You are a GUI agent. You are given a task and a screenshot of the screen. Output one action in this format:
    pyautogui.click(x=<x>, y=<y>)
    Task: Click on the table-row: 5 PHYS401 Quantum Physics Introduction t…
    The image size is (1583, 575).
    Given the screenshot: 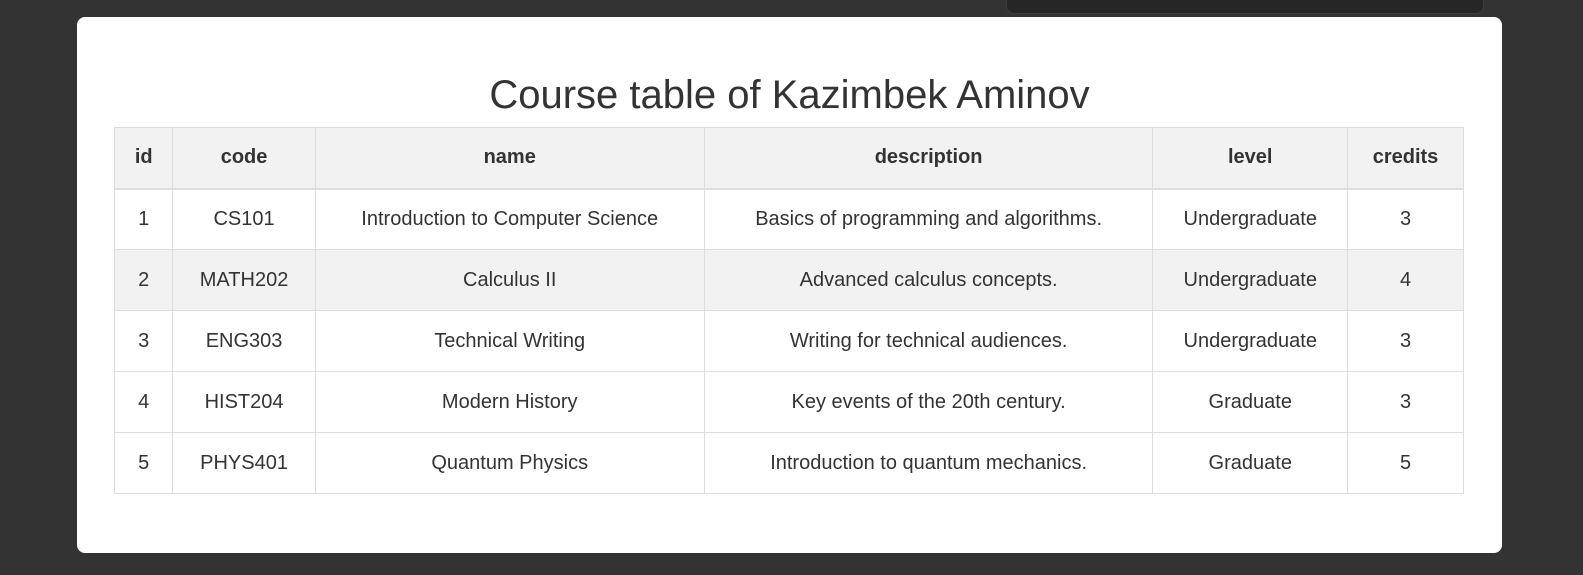 What is the action you would take?
    pyautogui.click(x=788, y=463)
    